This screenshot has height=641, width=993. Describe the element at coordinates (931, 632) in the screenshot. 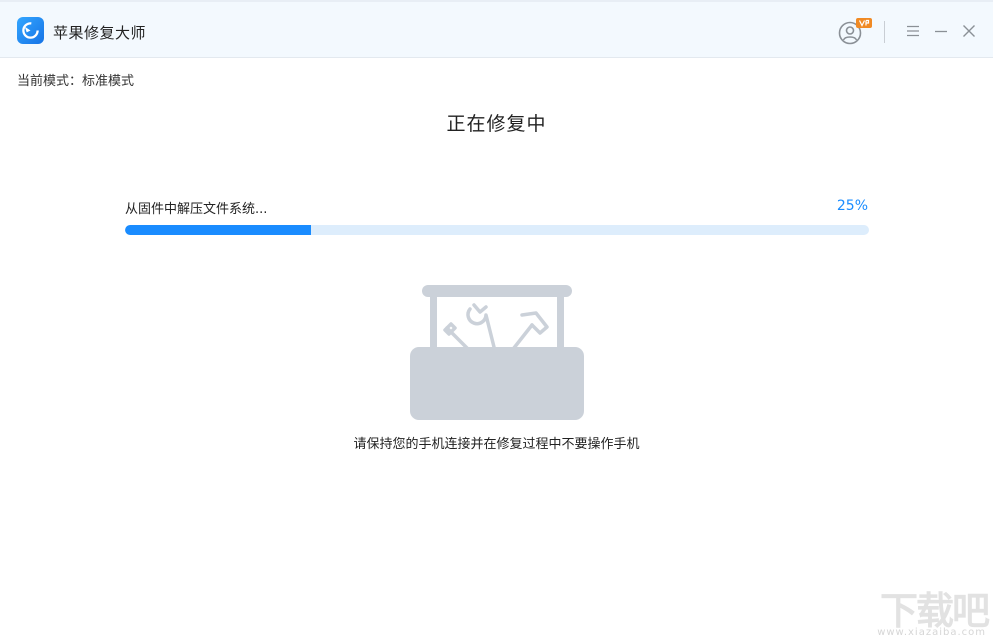

I see `watermark-url: www.xiazaiba.com` at that location.